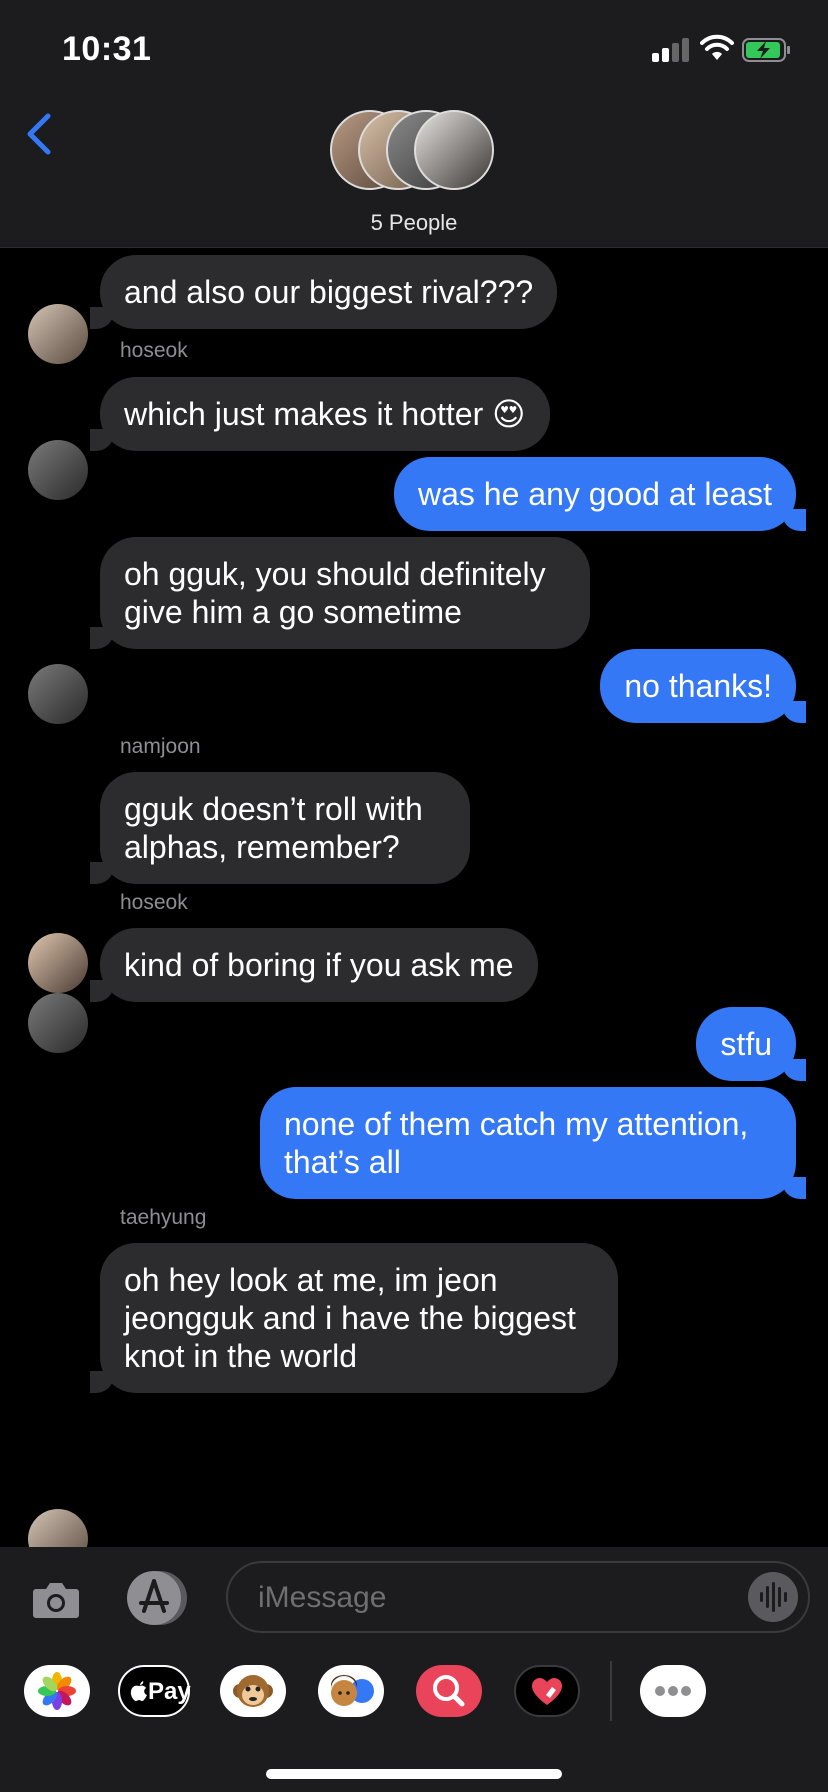  What do you see at coordinates (703, 686) in the screenshot?
I see `outgoing-message: no thanks!` at bounding box center [703, 686].